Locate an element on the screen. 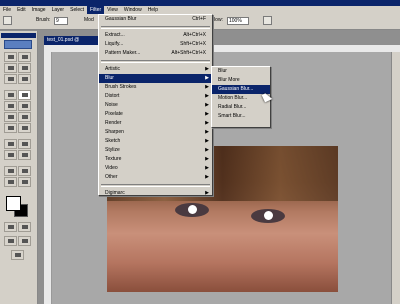  dodge-tool-icon is located at coordinates (24, 128).